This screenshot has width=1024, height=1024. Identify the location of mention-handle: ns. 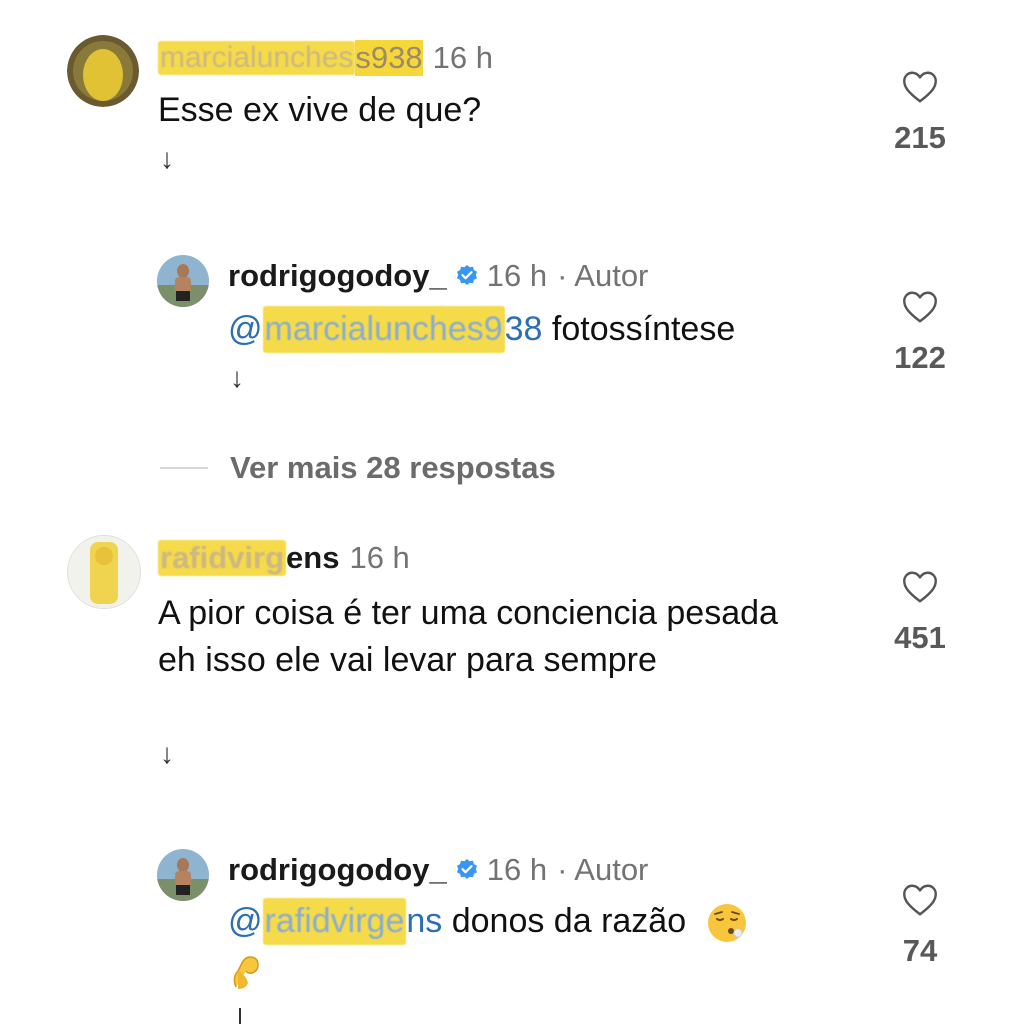
(424, 921).